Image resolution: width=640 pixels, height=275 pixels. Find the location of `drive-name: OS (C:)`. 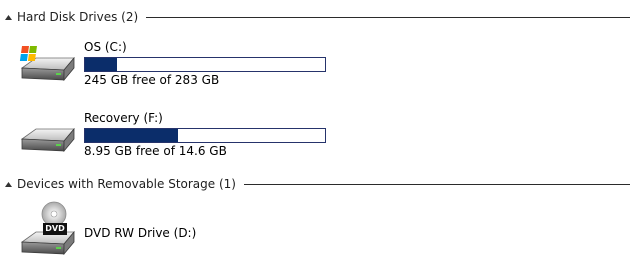

drive-name: OS (C:) is located at coordinates (105, 47).